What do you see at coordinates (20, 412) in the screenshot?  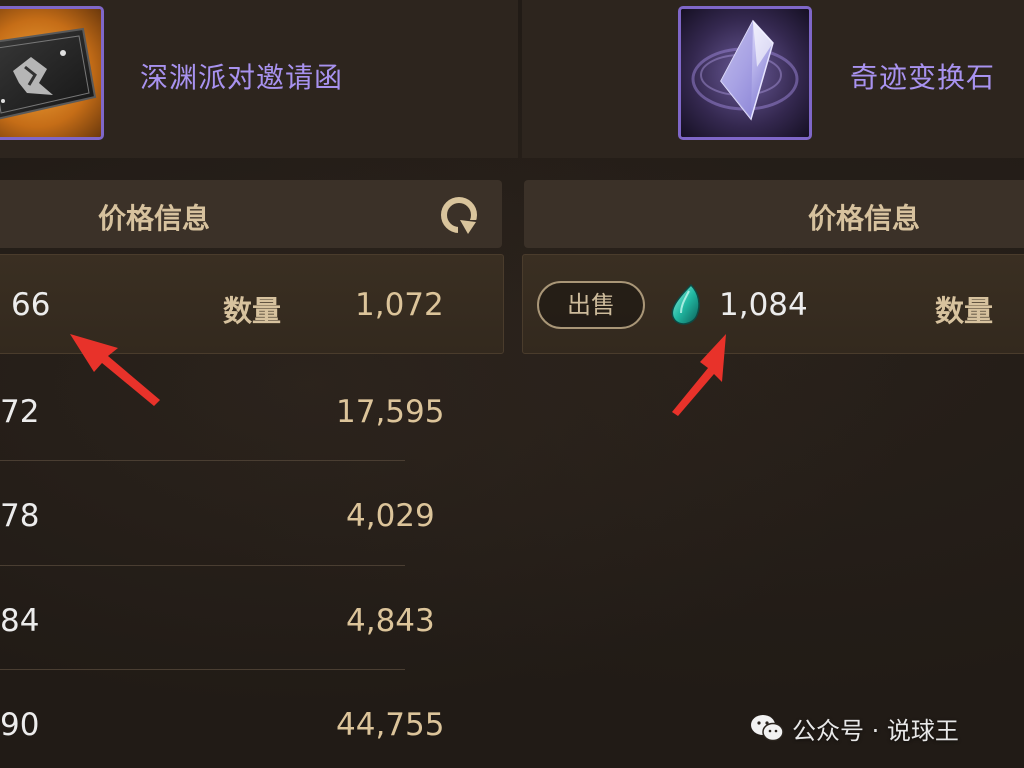 I see `row-price: 72` at bounding box center [20, 412].